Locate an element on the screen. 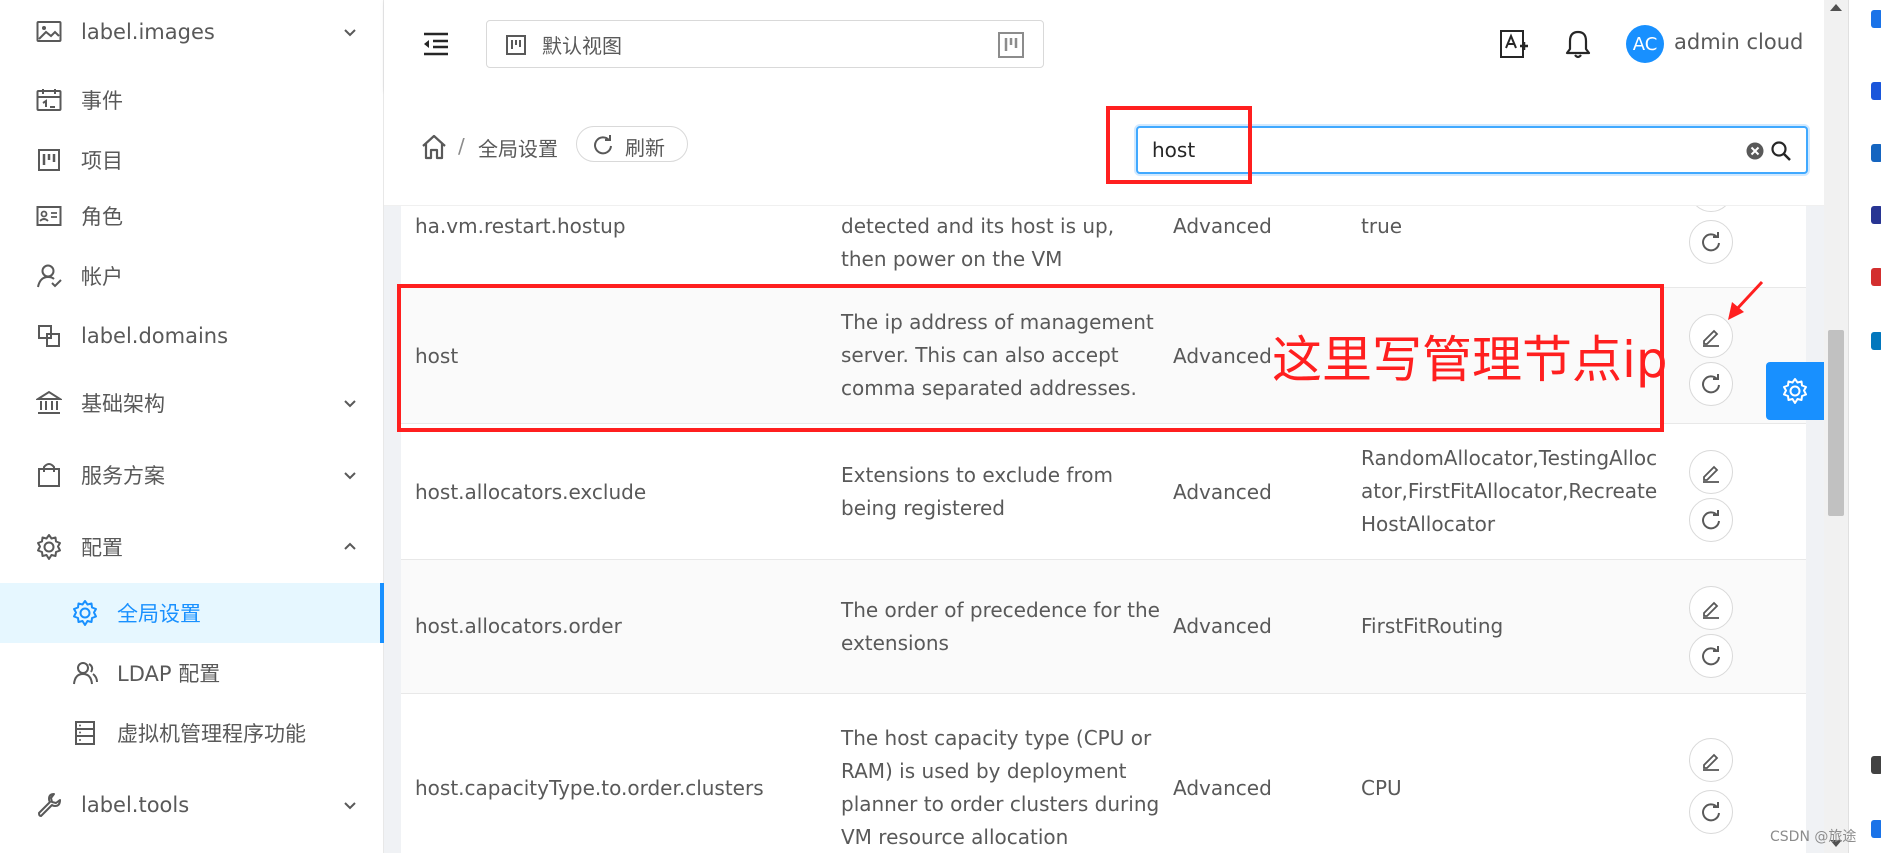 The image size is (1881, 853). breadcrumb: / 全局设置 刷新 is located at coordinates (1104, 148).